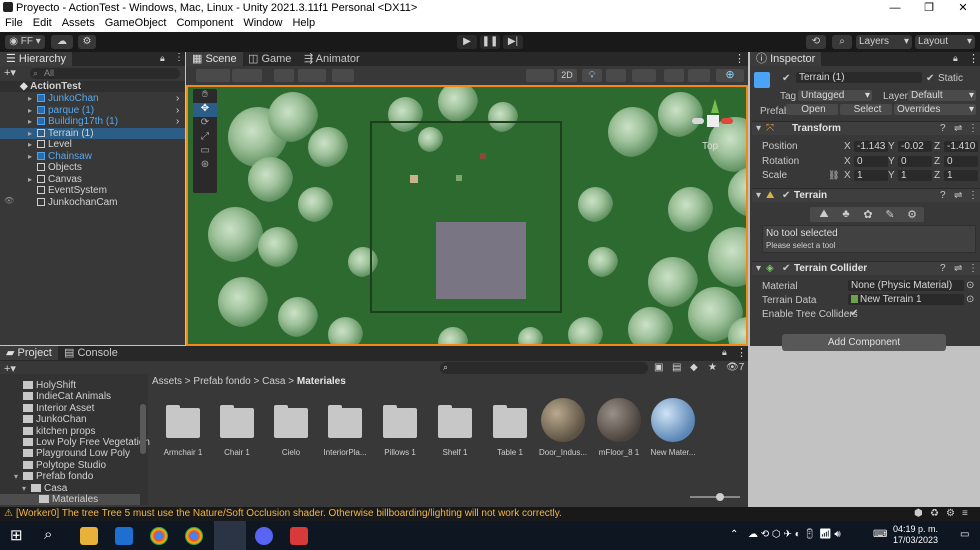 This screenshot has height=550, width=980. I want to click on folder-tree-item: Polytope Studio, so click(53, 465).